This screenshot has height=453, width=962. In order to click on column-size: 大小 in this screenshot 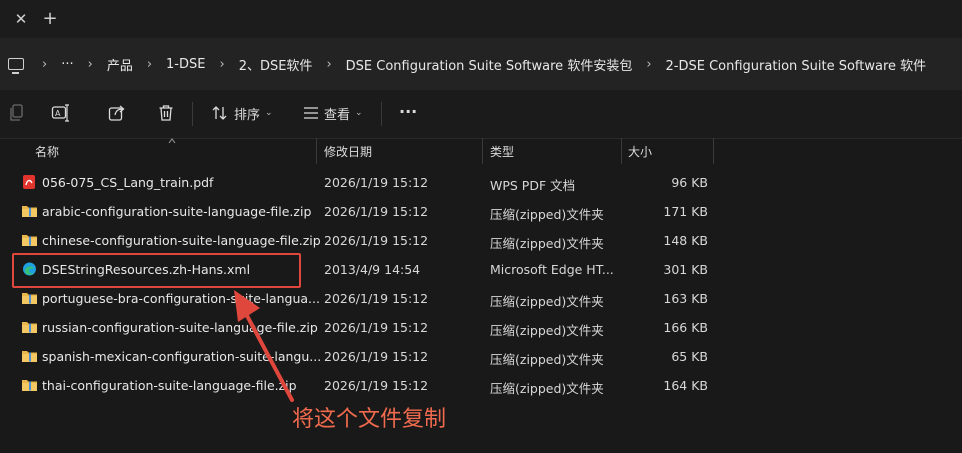, I will do `click(640, 151)`.